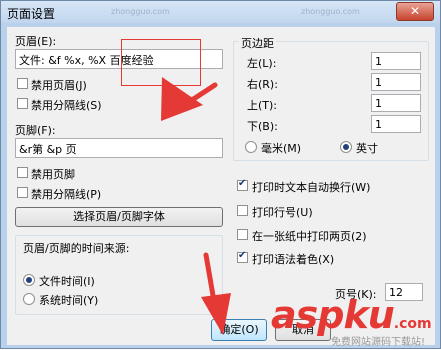 This screenshot has height=350, width=441. What do you see at coordinates (378, 342) in the screenshot?
I see `watermark-tagline: 免费网站源码下载站!` at bounding box center [378, 342].